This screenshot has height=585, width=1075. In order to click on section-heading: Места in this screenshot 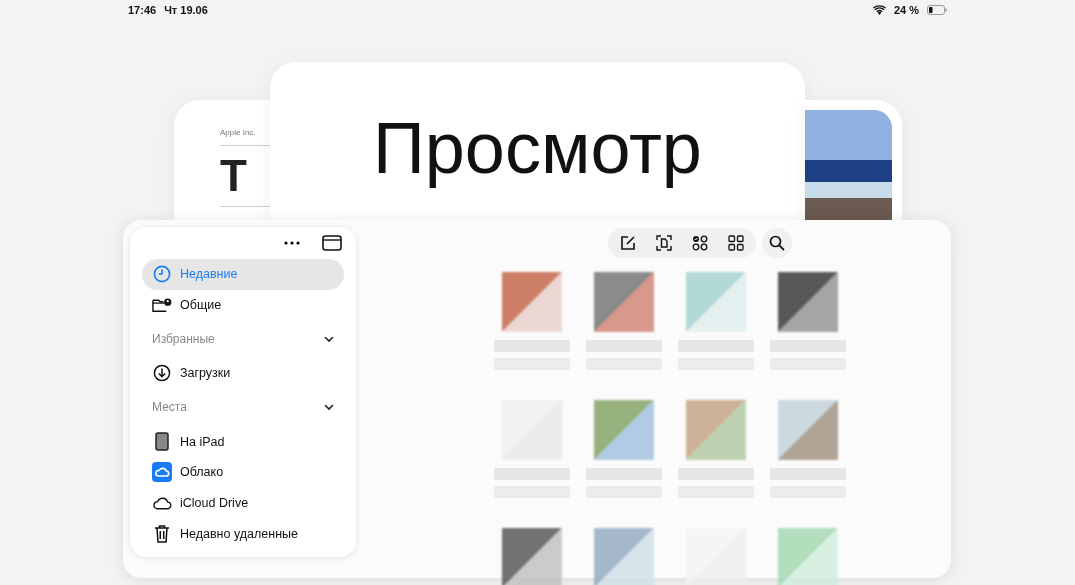, I will do `click(169, 407)`.